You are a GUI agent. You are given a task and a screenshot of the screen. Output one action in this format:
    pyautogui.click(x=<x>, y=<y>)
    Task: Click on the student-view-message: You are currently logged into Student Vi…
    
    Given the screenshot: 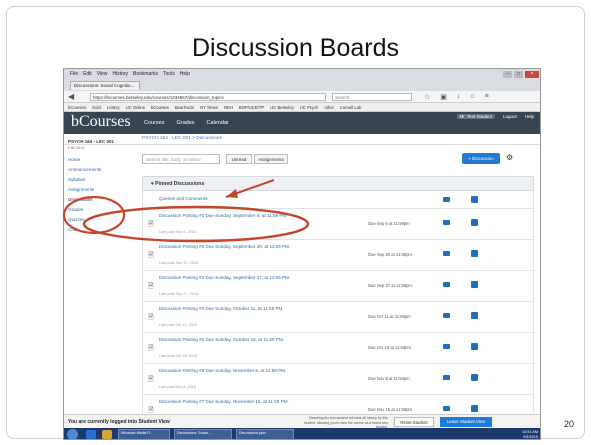 What is the action you would take?
    pyautogui.click(x=119, y=422)
    